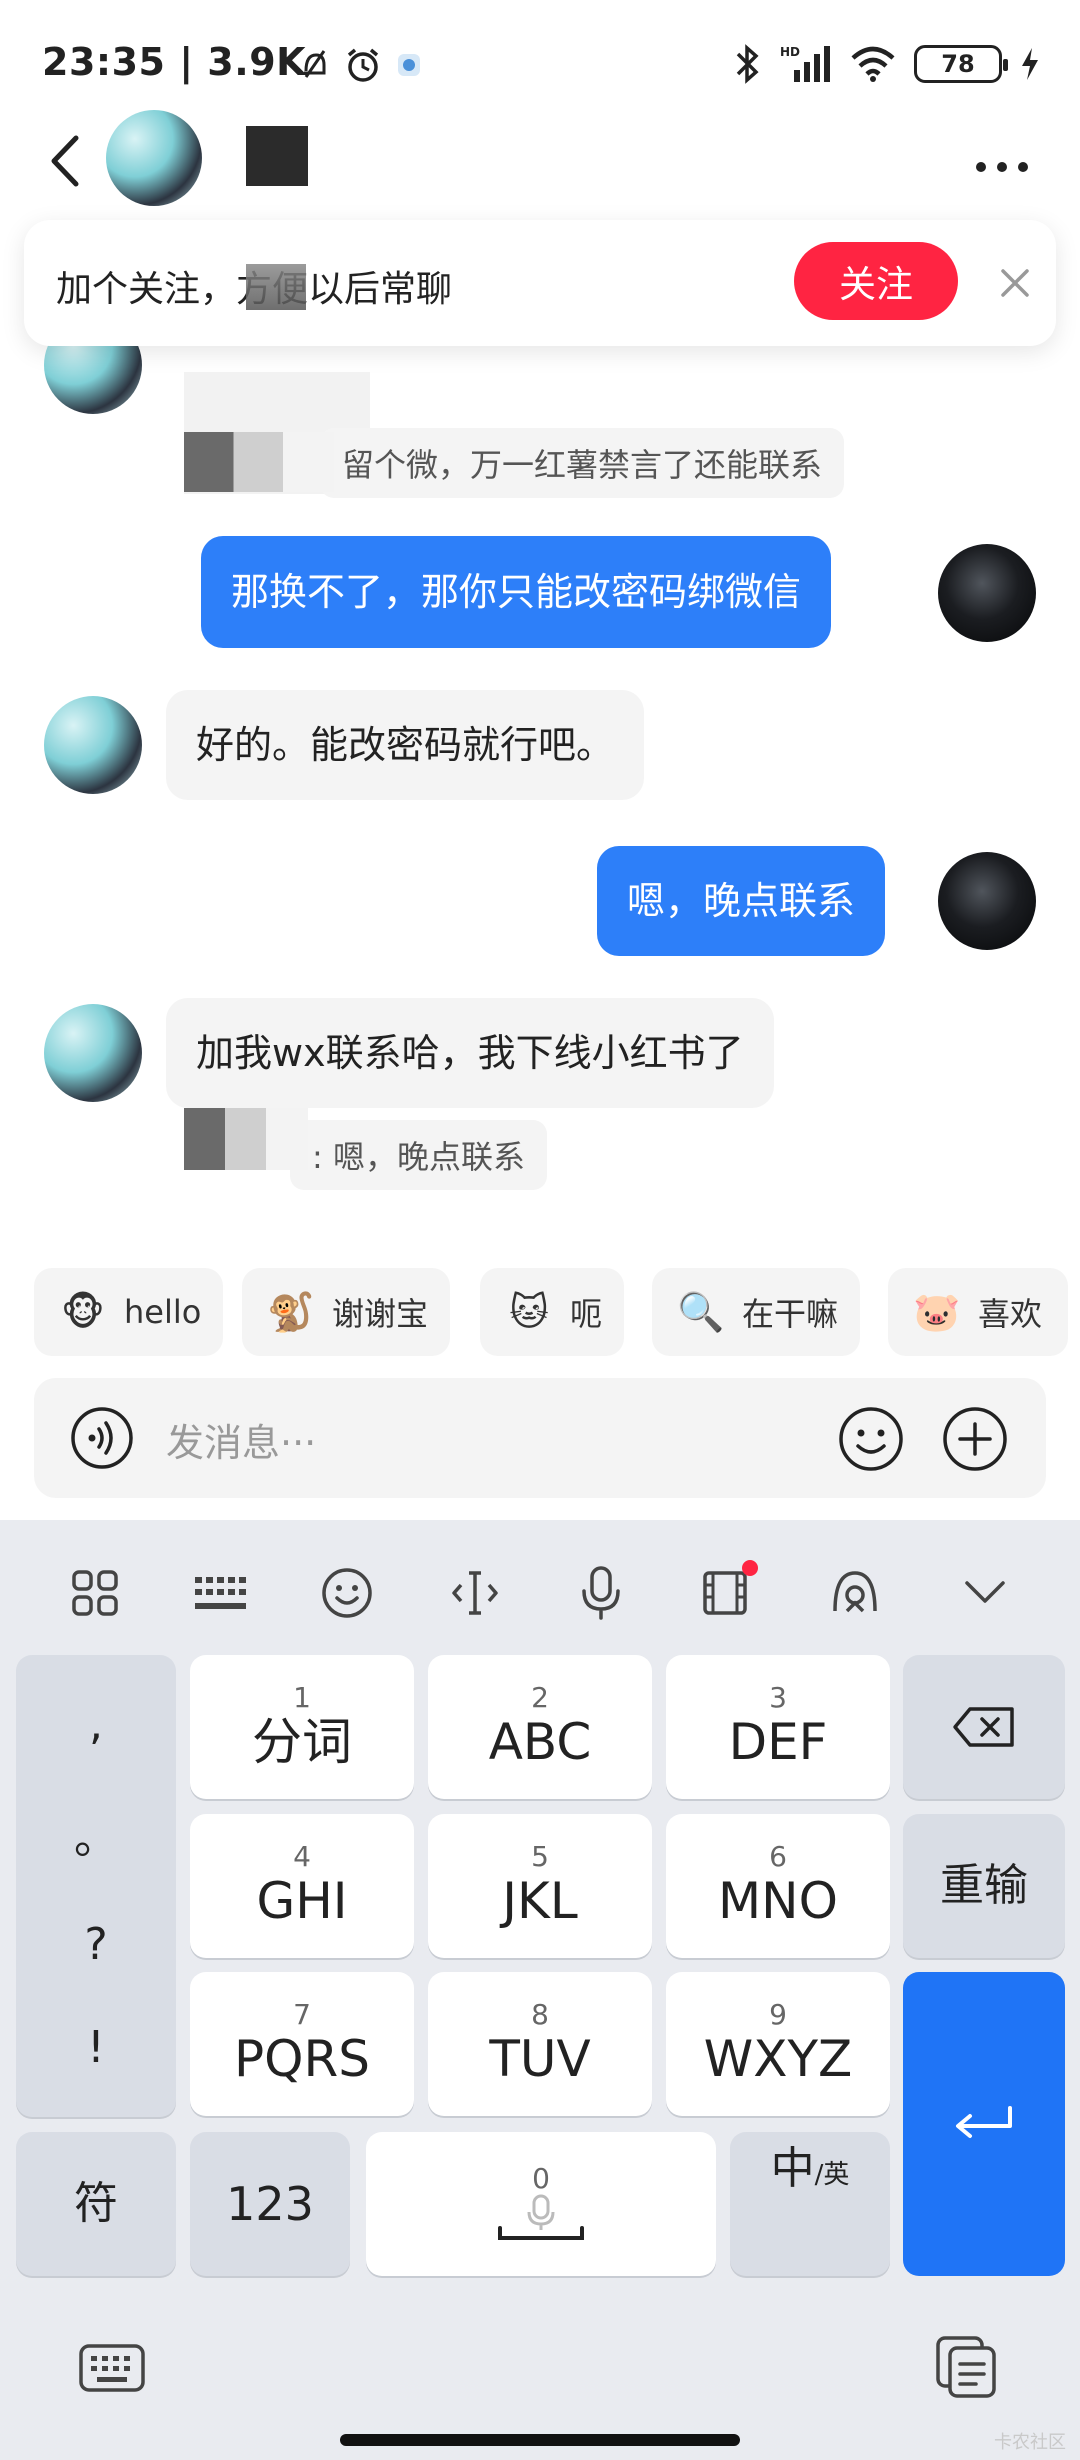  I want to click on key-label: 符, so click(96, 2203).